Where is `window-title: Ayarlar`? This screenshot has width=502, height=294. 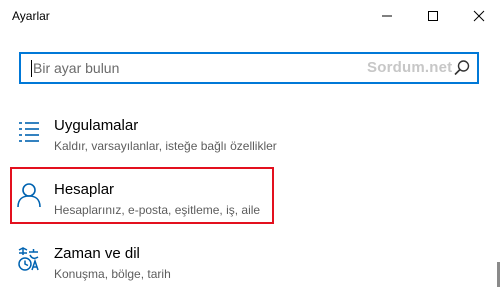
window-title: Ayarlar is located at coordinates (31, 16).